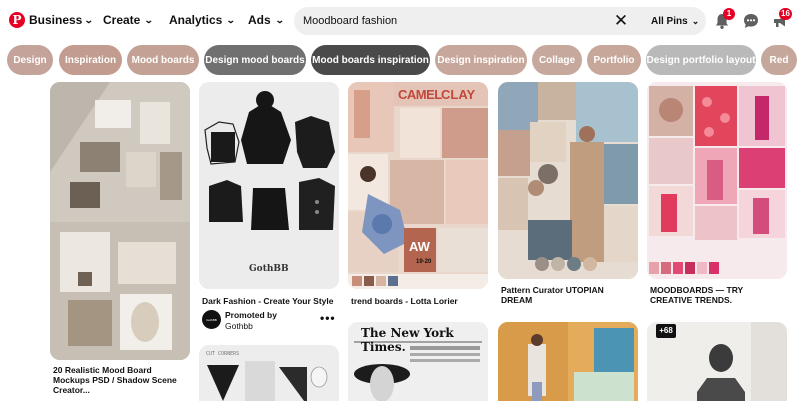 The image size is (800, 401). What do you see at coordinates (269, 373) in the screenshot?
I see `pin-cut-corners: CUT CORNERS` at bounding box center [269, 373].